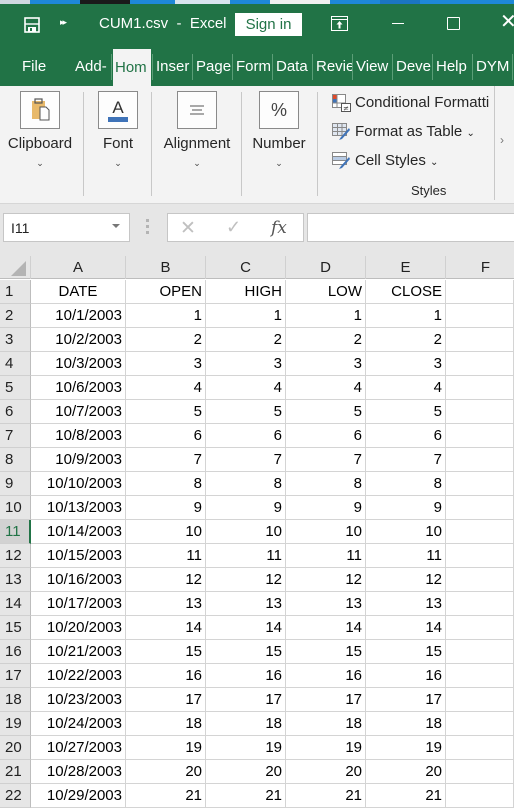  Describe the element at coordinates (78, 267) in the screenshot. I see `column-header-a: A` at that location.